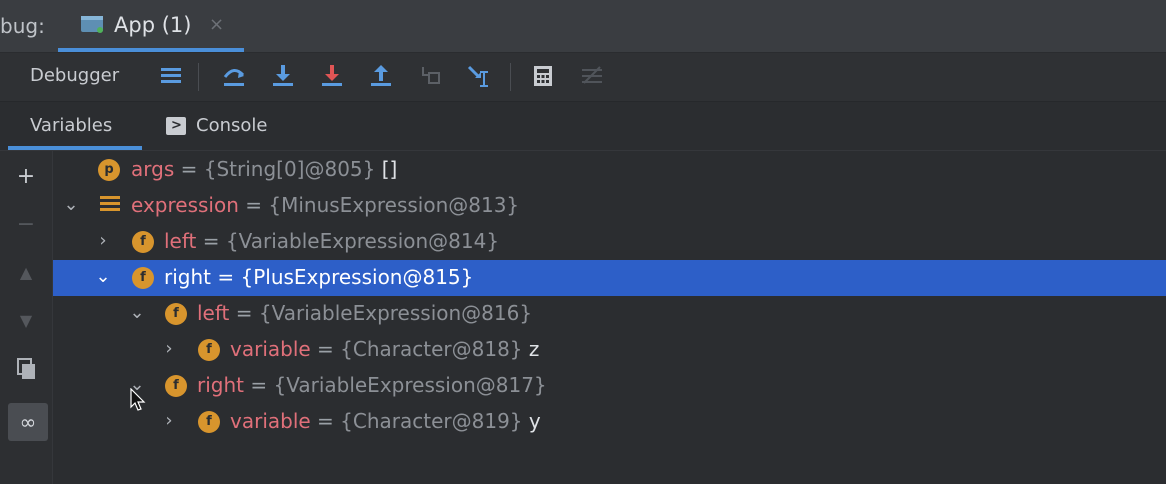 The image size is (1166, 484). I want to click on application-icon, so click(92, 24).